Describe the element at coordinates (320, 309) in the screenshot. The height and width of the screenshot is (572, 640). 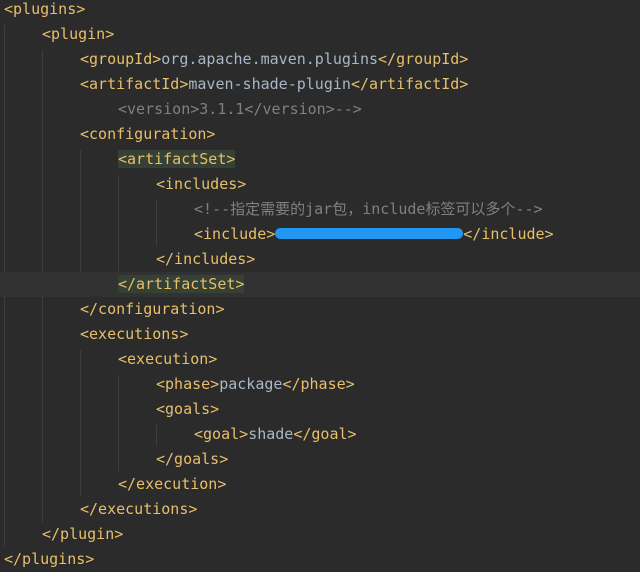
I see `code-line: </configuration>` at that location.